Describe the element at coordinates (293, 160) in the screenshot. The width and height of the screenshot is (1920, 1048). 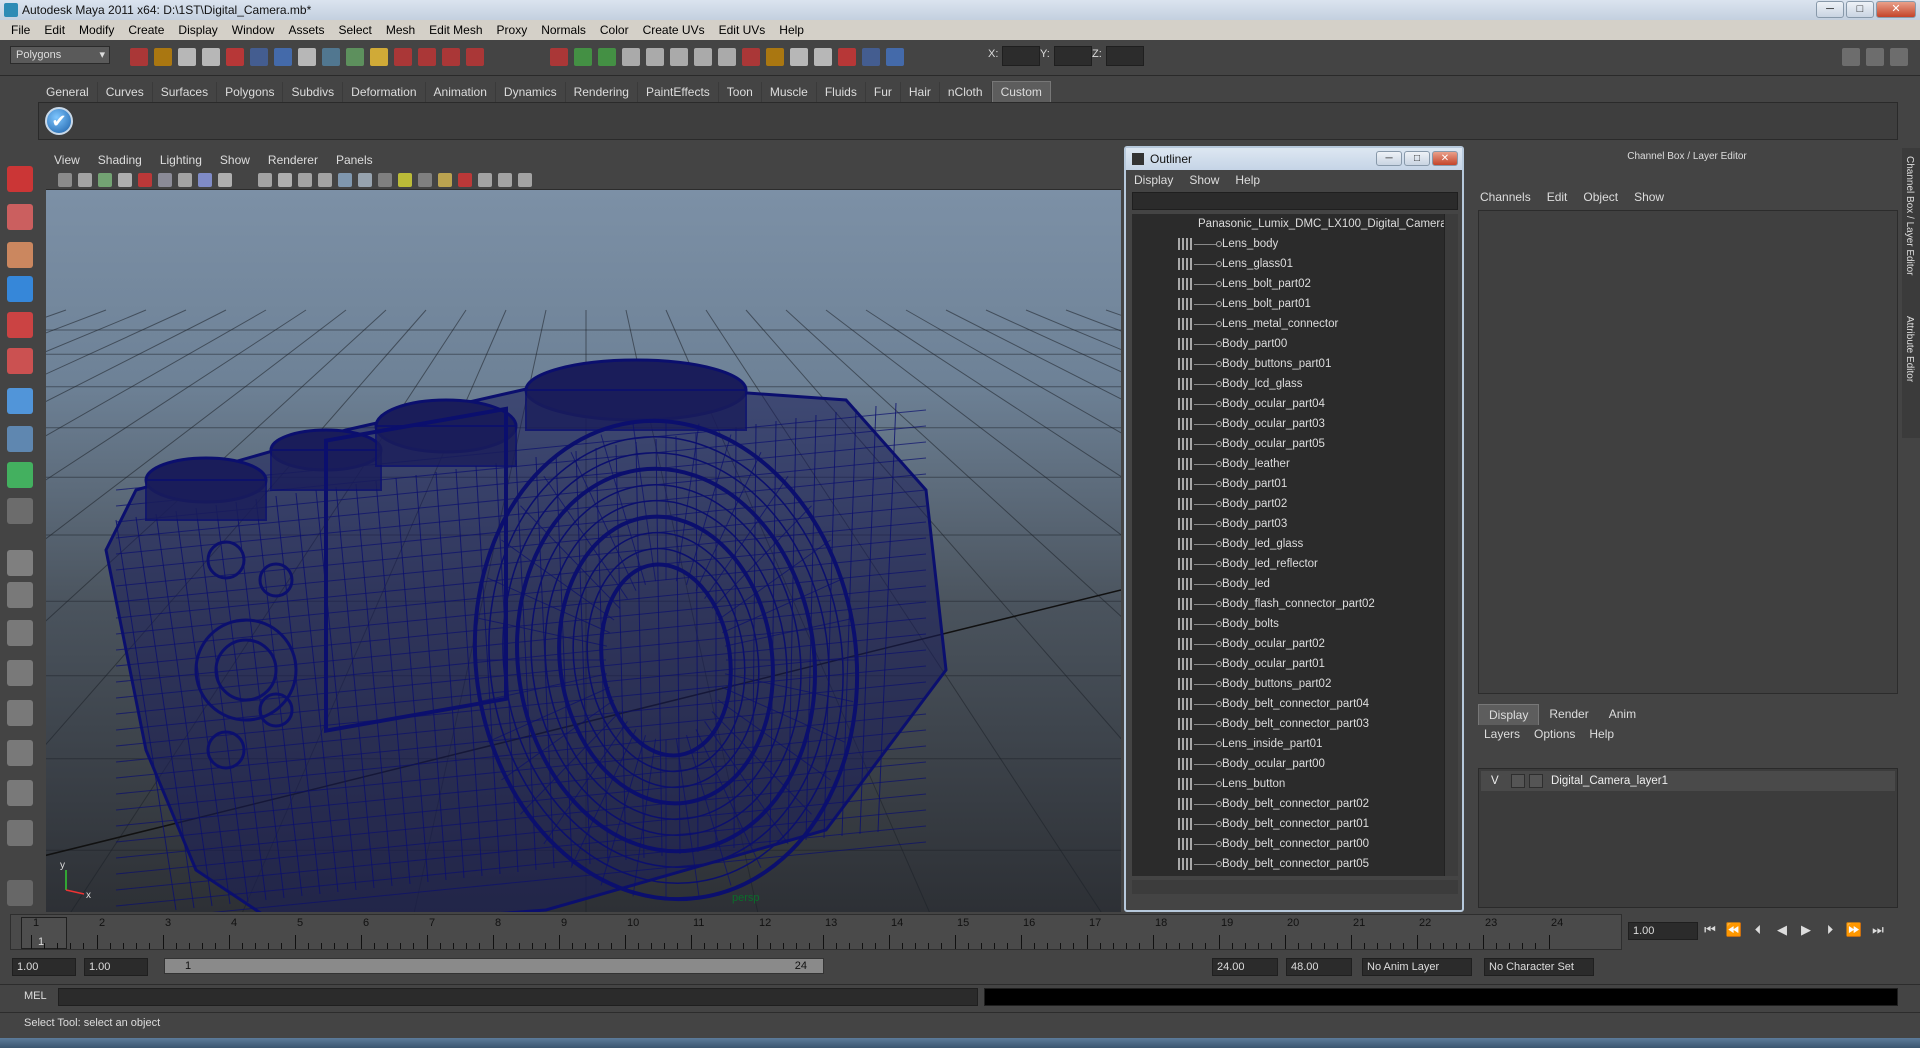
I see `viewport-menu-renderer: Renderer` at that location.